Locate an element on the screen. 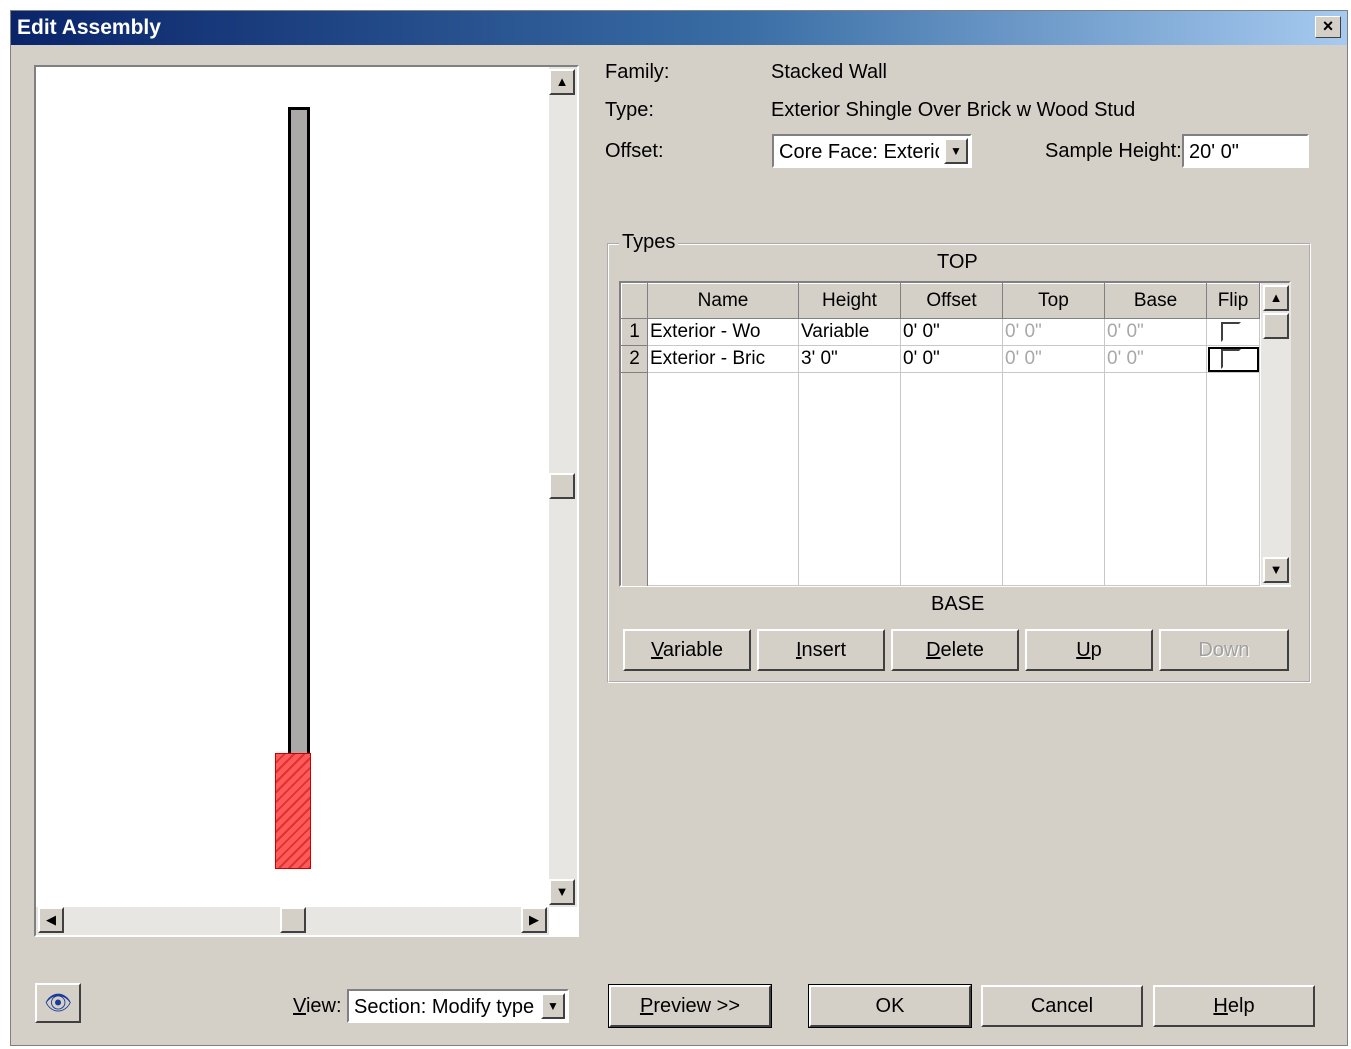 The image size is (1351, 1049). table-scroll-down-button: ▼ is located at coordinates (1276, 570).